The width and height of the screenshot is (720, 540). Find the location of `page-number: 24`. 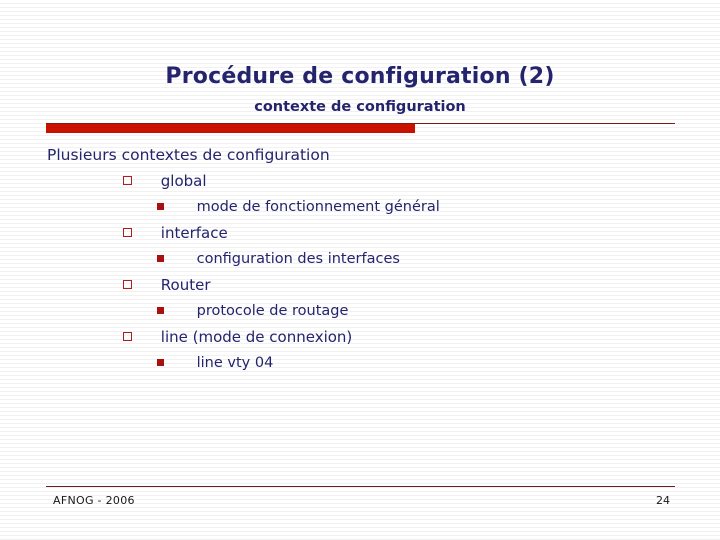

page-number: 24 is located at coordinates (663, 500).